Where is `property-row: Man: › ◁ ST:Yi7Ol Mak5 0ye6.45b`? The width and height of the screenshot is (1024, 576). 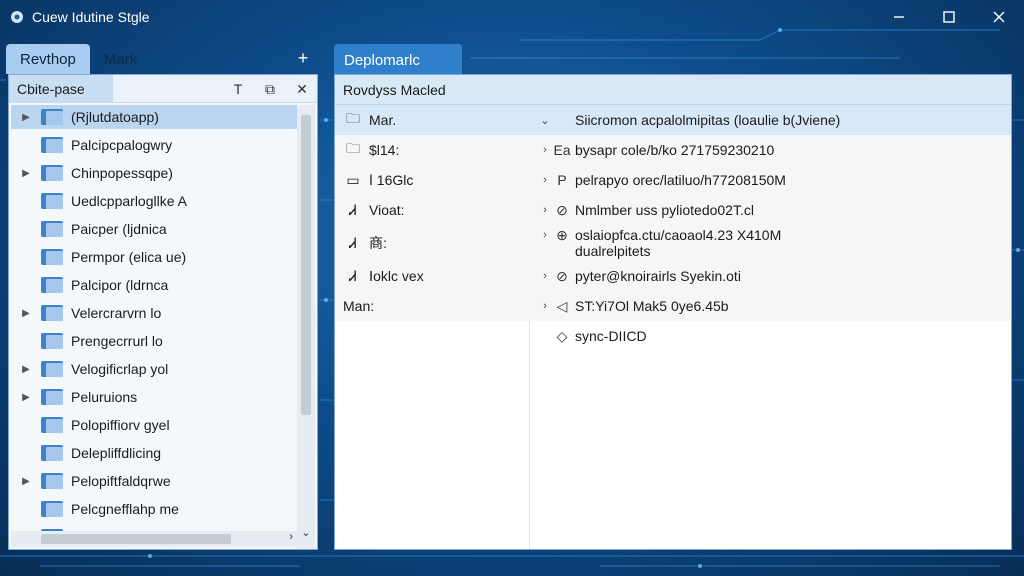 property-row: Man: › ◁ ST:Yi7Ol Mak5 0ye6.45b is located at coordinates (673, 306).